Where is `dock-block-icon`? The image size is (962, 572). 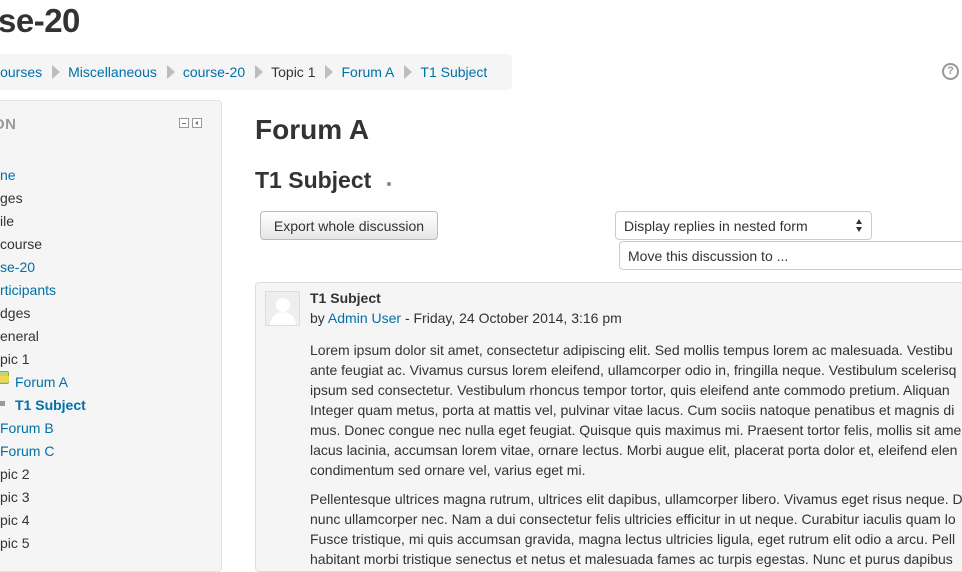
dock-block-icon is located at coordinates (197, 123).